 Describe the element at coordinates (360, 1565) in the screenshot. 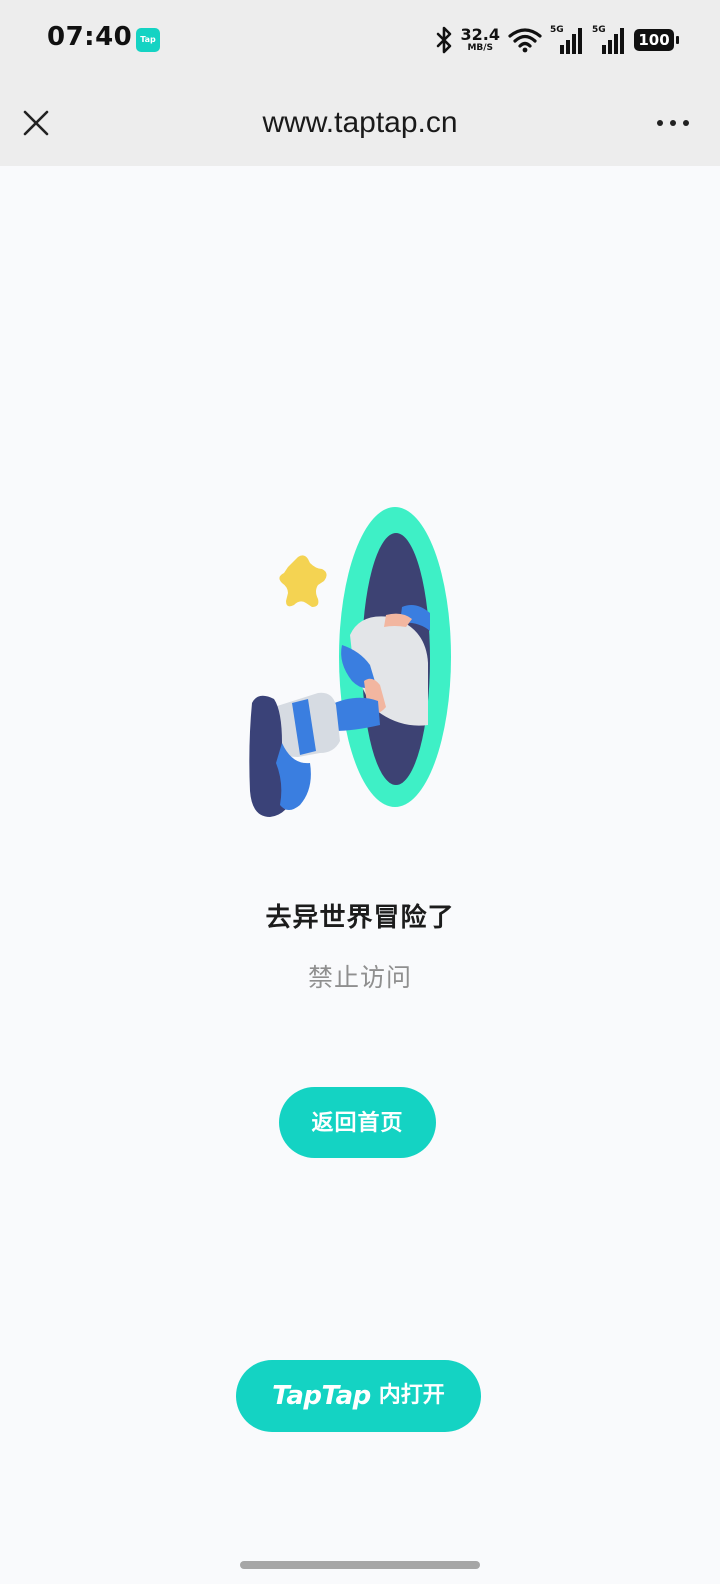

I see `home-indicator` at that location.